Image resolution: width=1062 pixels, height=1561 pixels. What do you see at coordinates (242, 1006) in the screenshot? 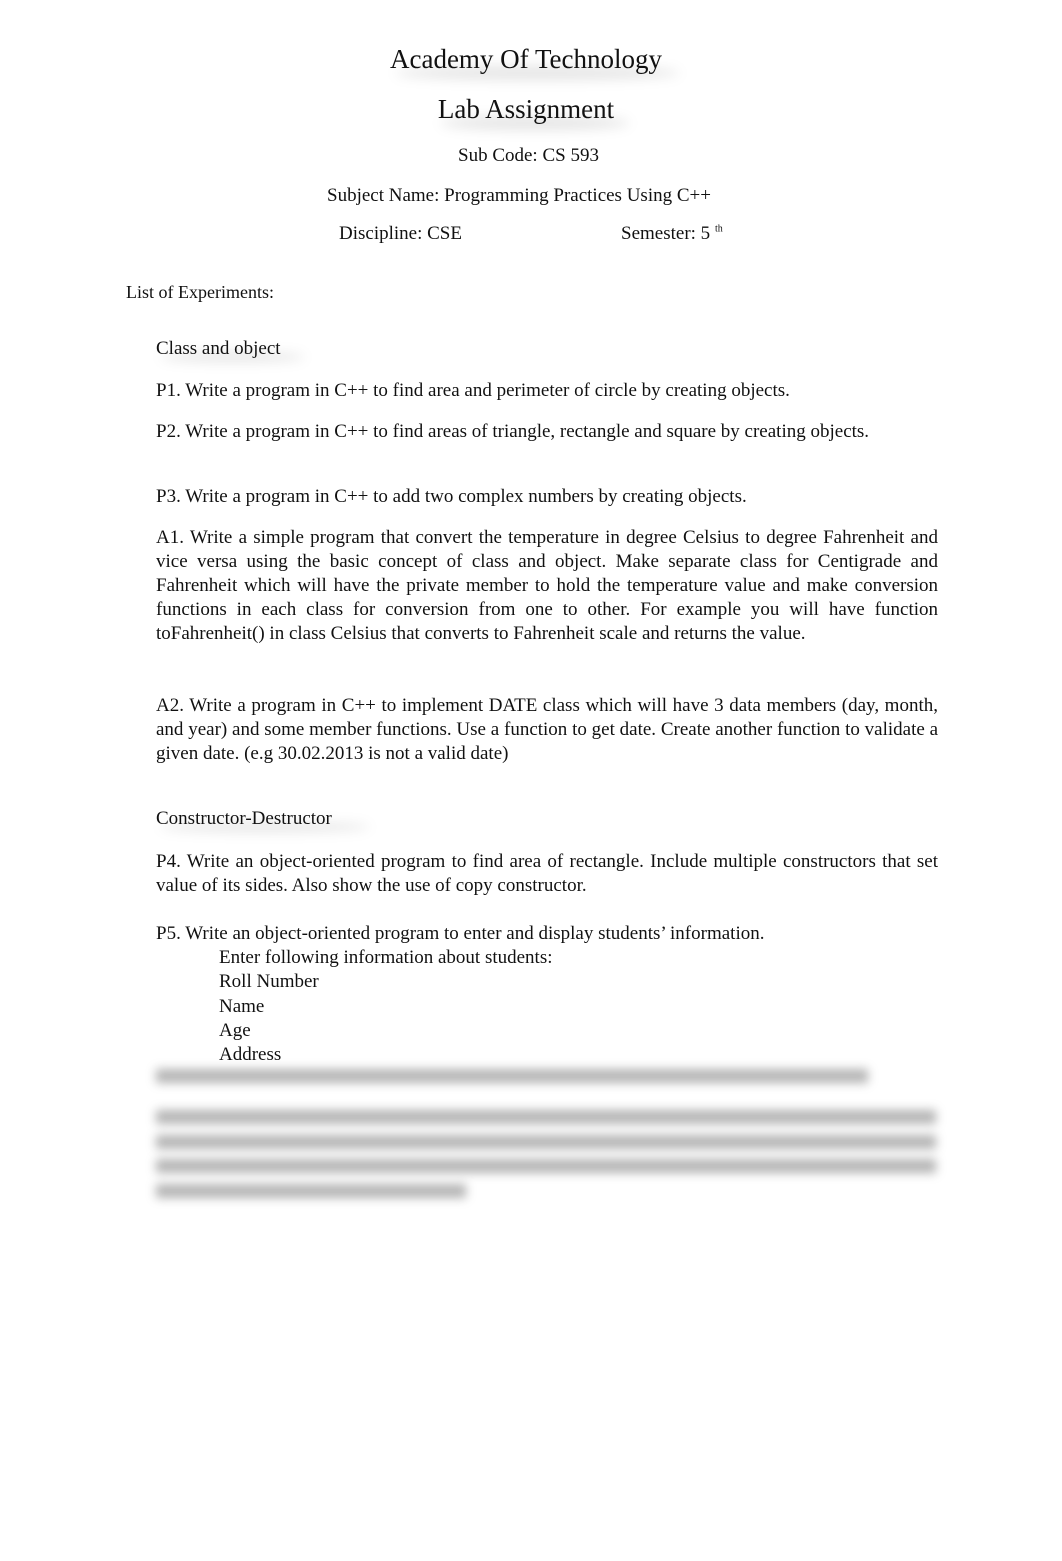
I see `p5-sub-line: Name` at bounding box center [242, 1006].